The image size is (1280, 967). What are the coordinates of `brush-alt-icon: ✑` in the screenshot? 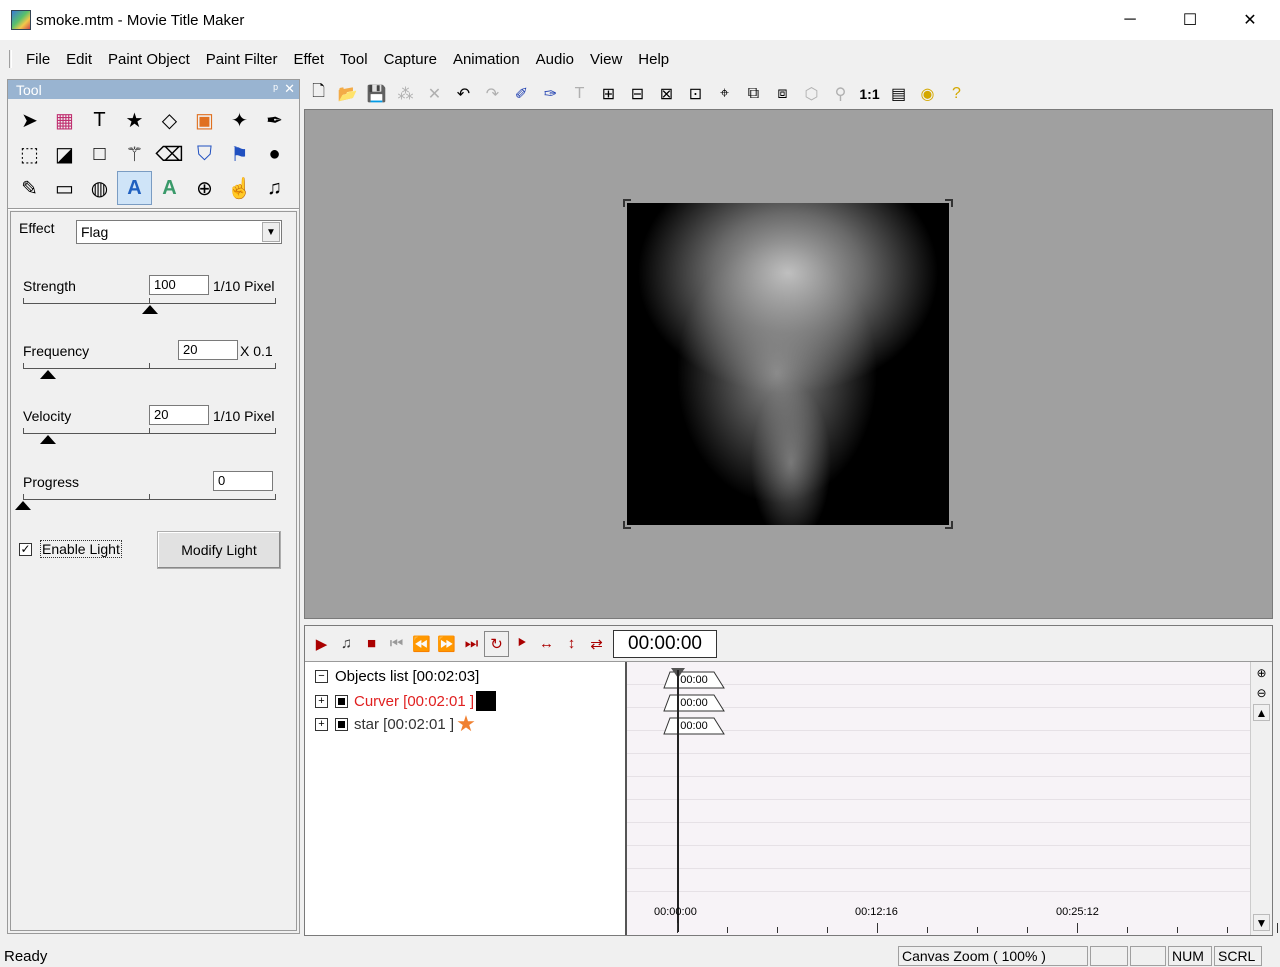 It's located at (550, 94).